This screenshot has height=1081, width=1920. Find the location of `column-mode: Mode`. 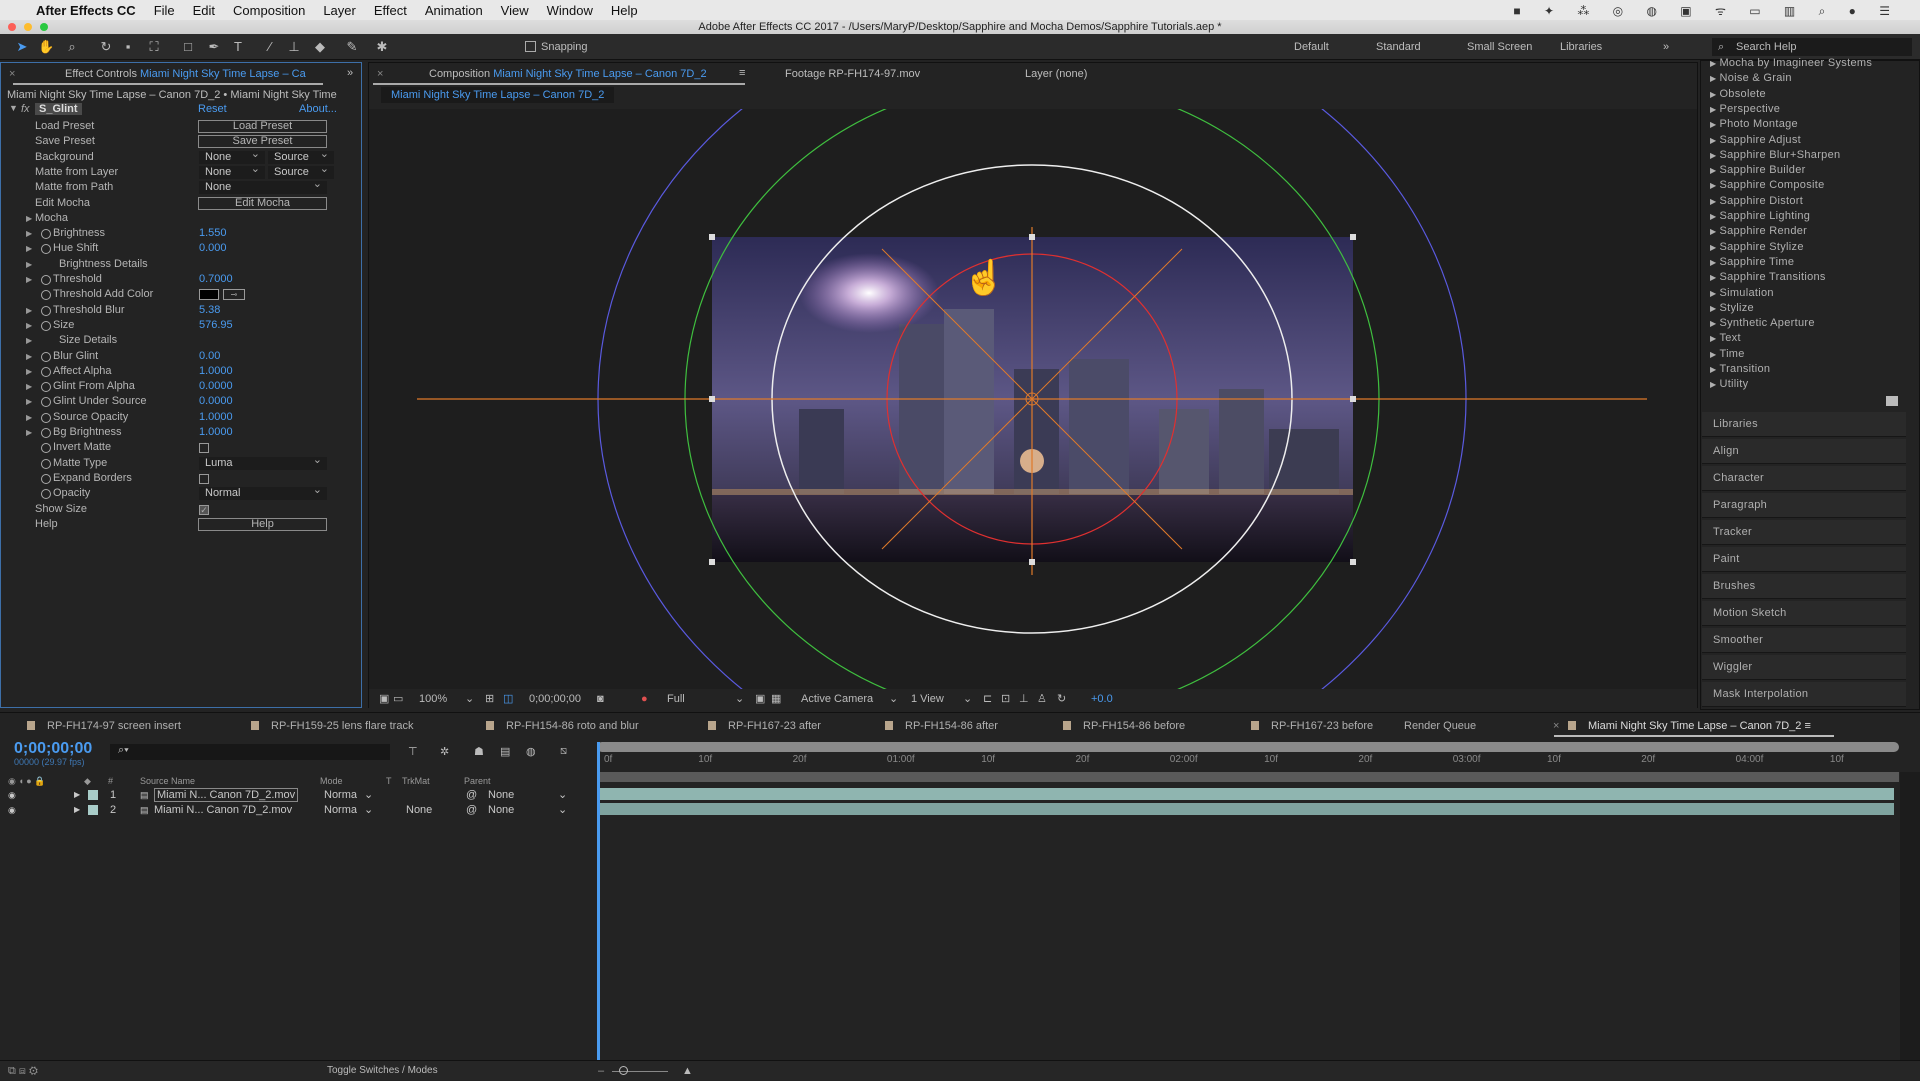

column-mode: Mode is located at coordinates (331, 781).